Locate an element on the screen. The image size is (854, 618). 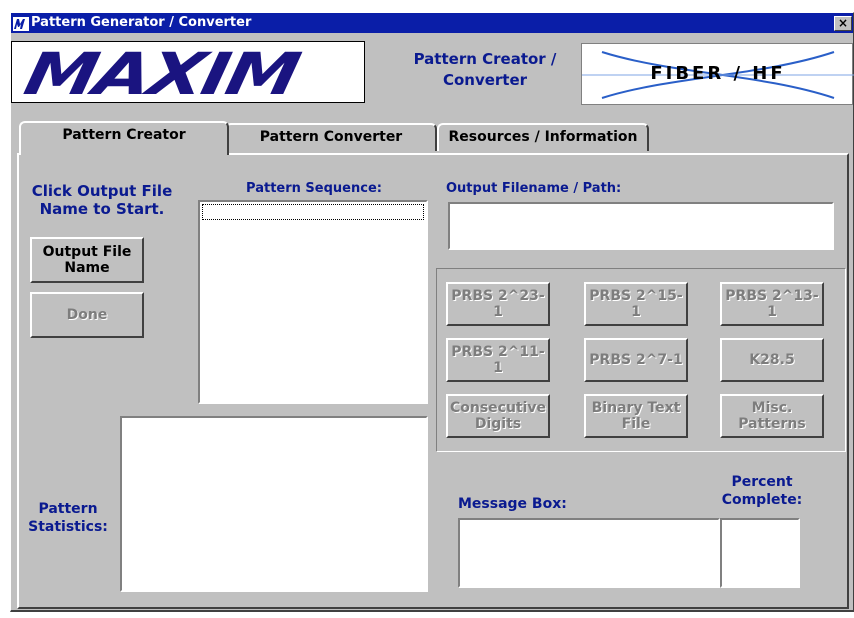
output-filename-label: Output Filename / Path: is located at coordinates (534, 188).